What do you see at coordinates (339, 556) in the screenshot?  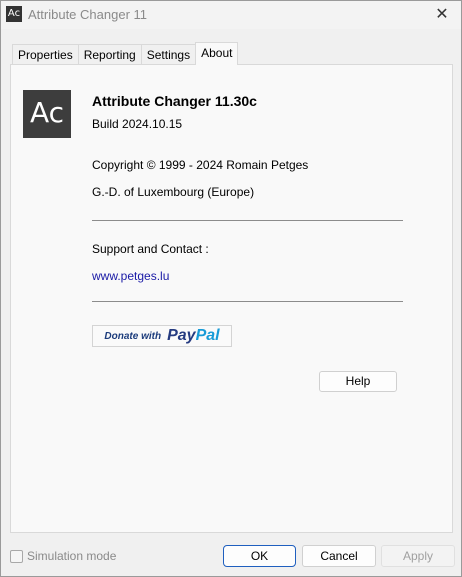 I see `cancel-button: Cancel` at bounding box center [339, 556].